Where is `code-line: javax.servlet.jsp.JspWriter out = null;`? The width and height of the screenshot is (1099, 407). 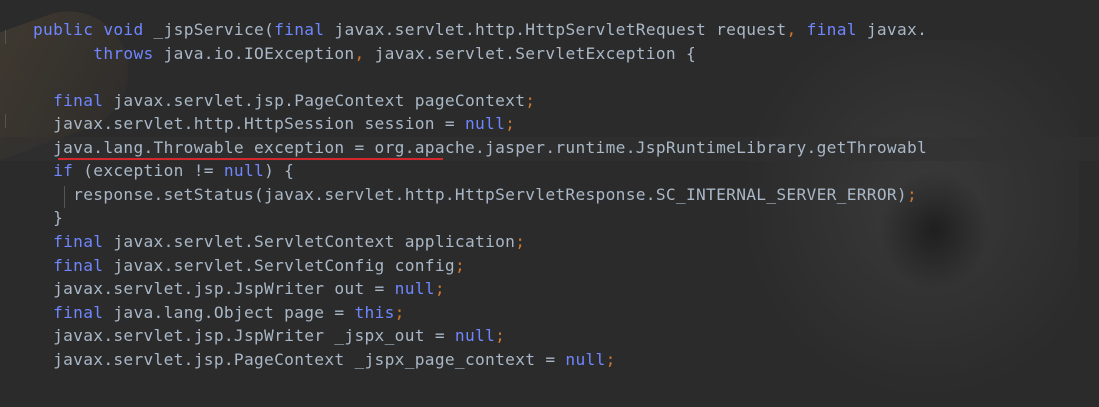 code-line: javax.servlet.jsp.JspWriter out = null; is located at coordinates (239, 289).